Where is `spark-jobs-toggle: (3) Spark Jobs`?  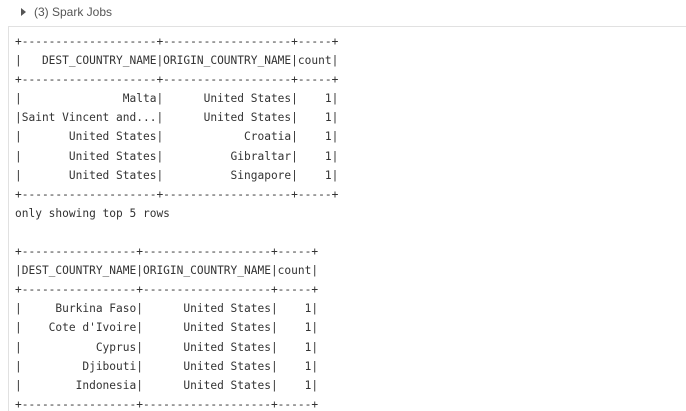 spark-jobs-toggle: (3) Spark Jobs is located at coordinates (66, 12).